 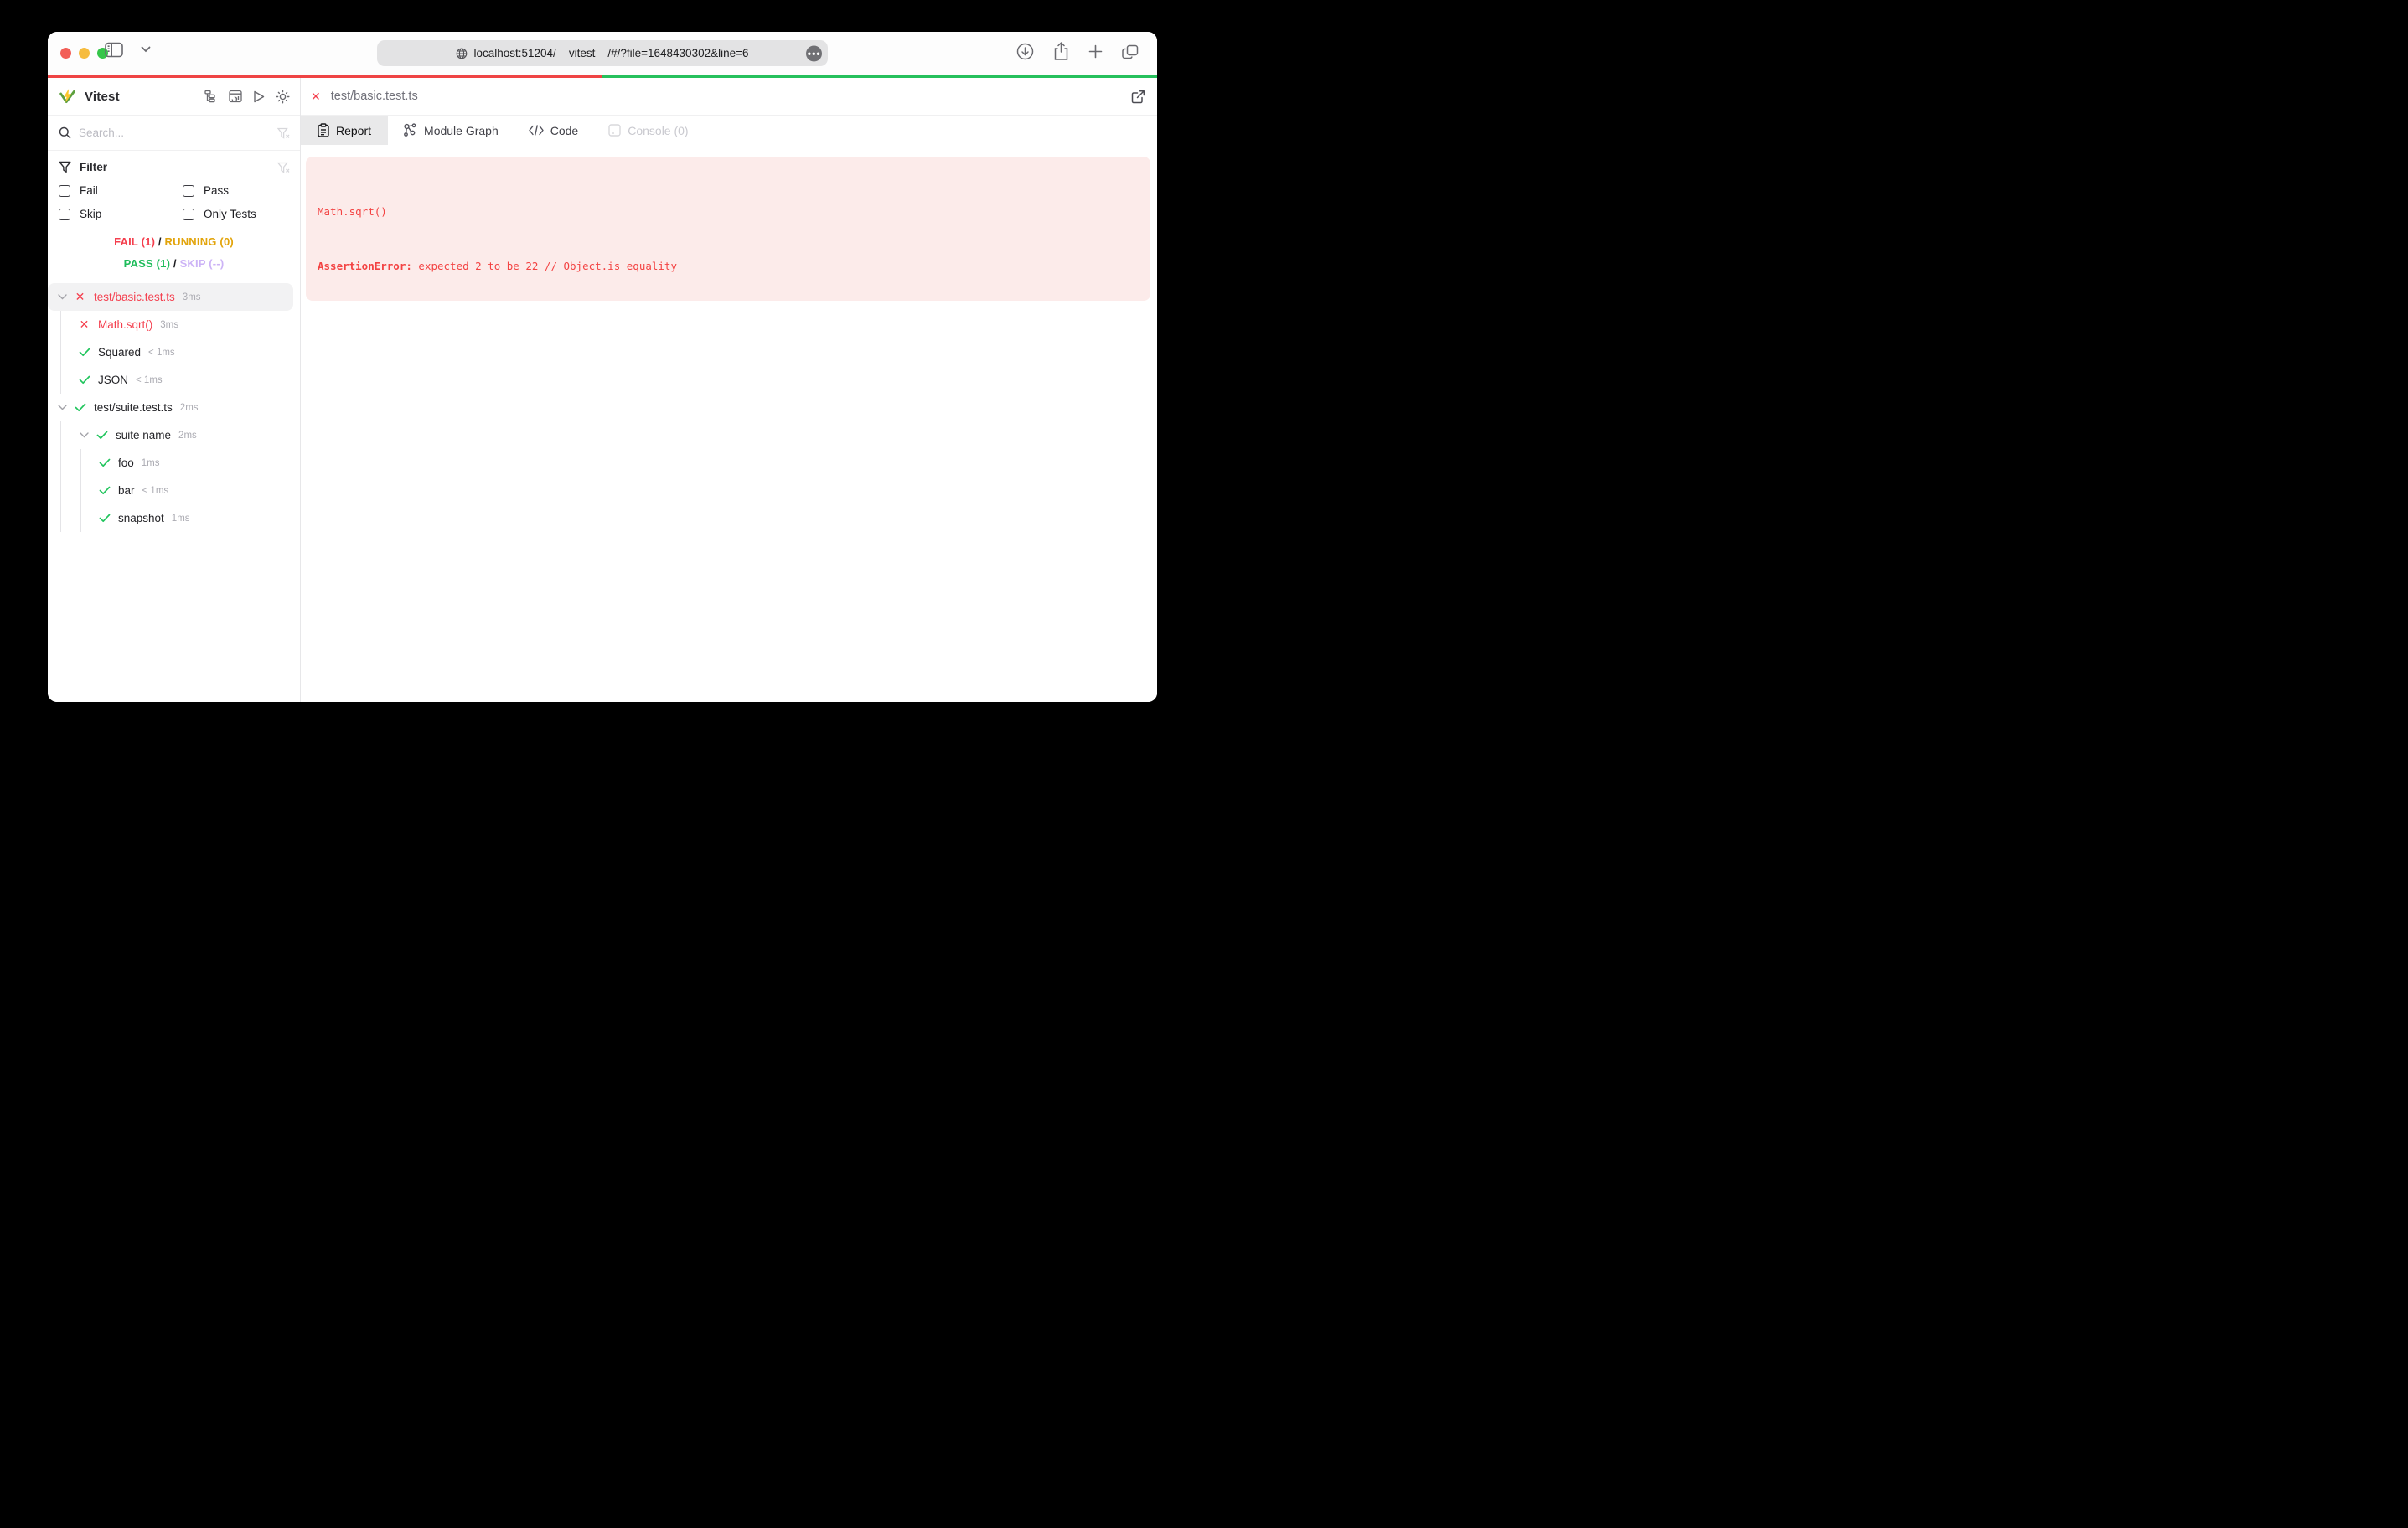 What do you see at coordinates (283, 133) in the screenshot?
I see `clear-search-filter-icon` at bounding box center [283, 133].